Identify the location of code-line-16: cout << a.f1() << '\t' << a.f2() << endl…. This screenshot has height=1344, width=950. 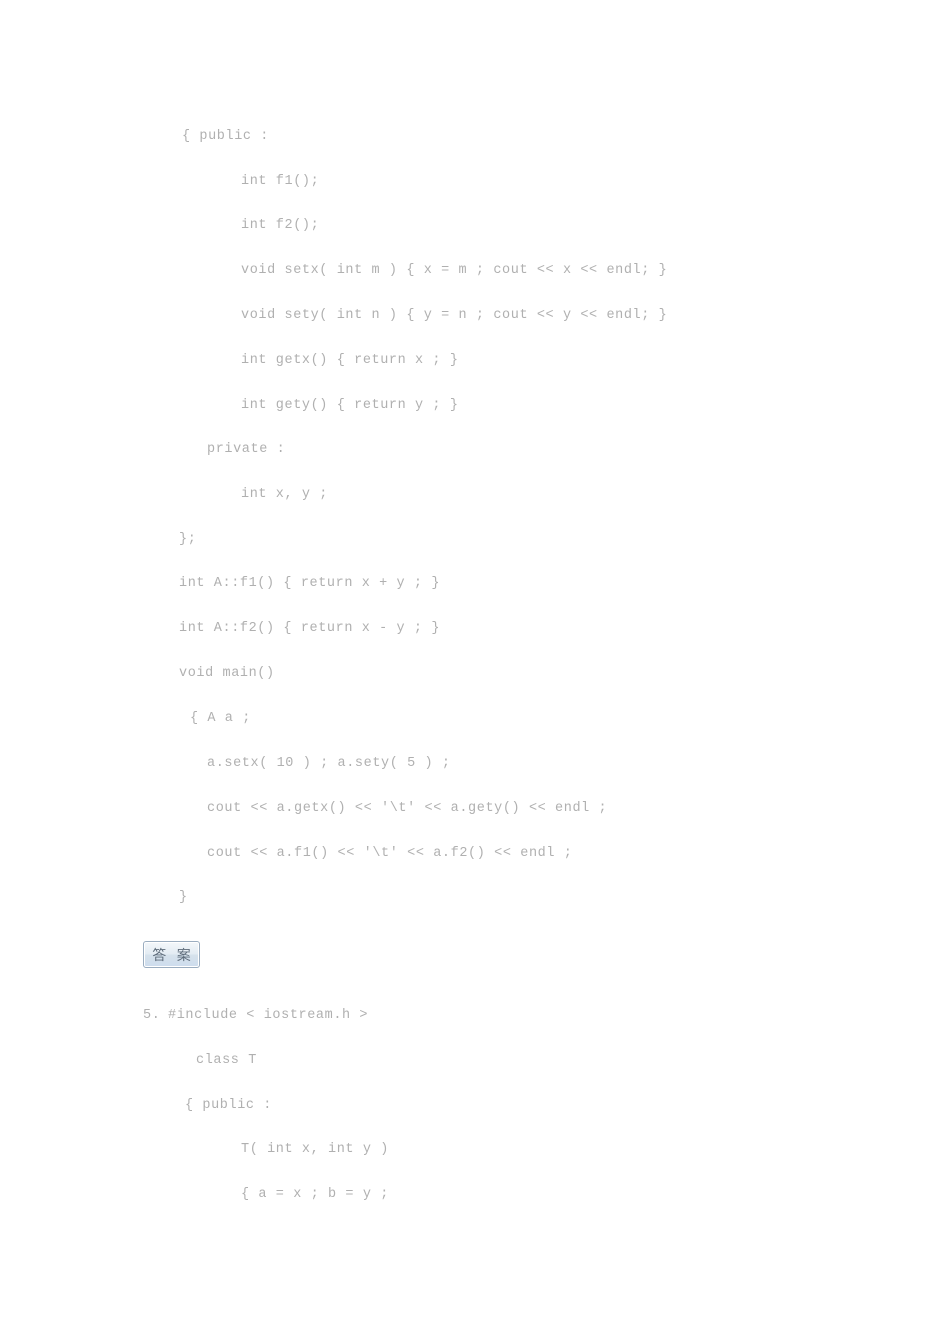
(390, 853).